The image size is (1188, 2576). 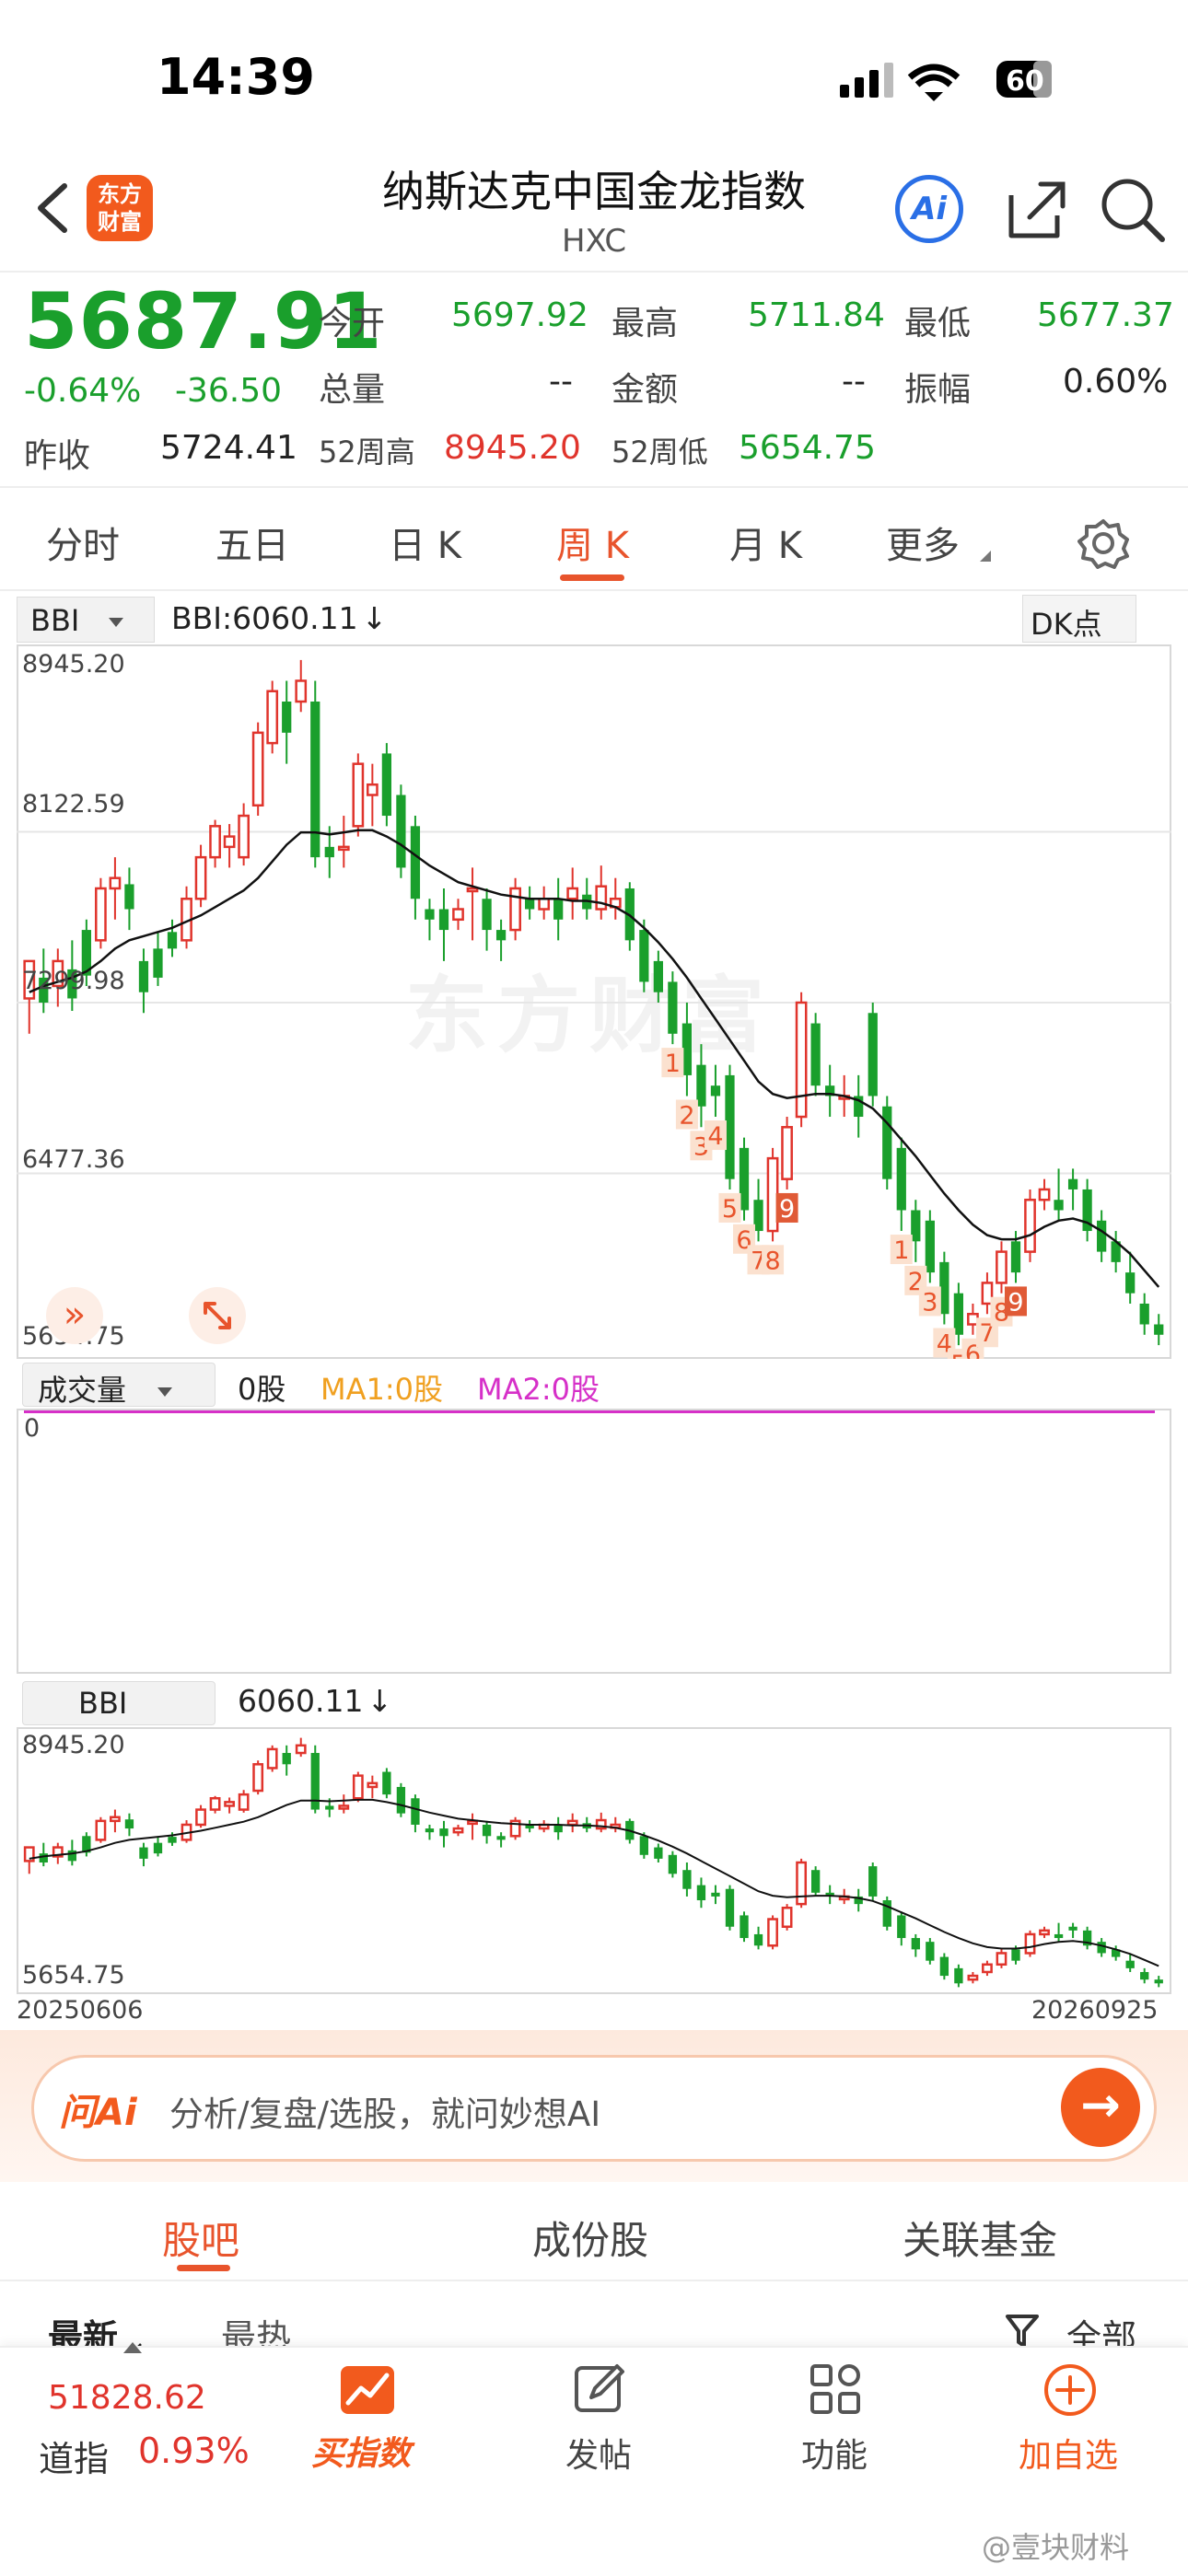 What do you see at coordinates (86, 620) in the screenshot?
I see `indicator-selector: BBI` at bounding box center [86, 620].